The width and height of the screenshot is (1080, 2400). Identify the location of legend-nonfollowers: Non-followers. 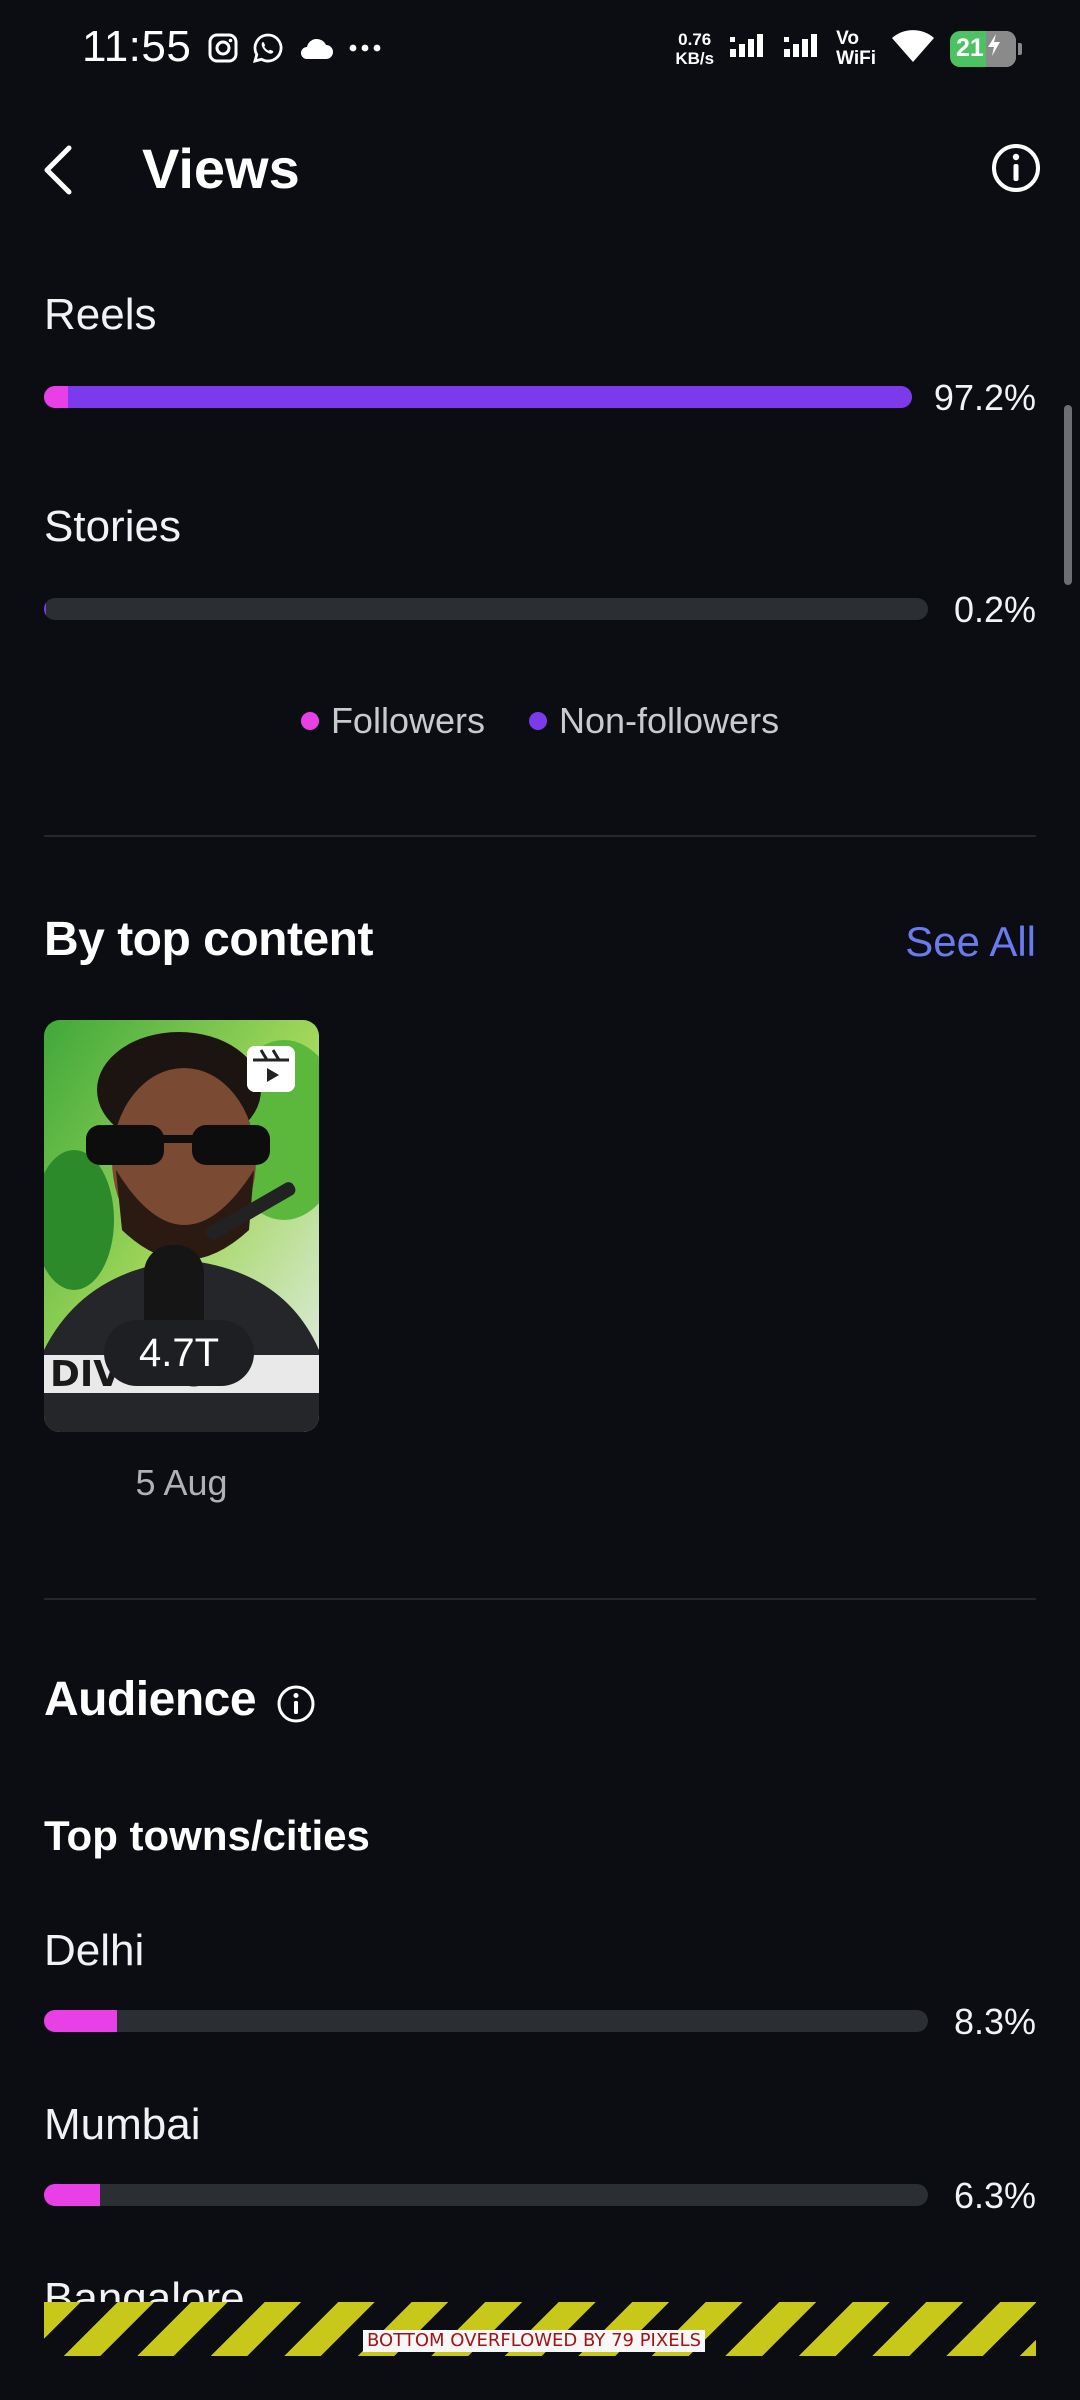
(654, 721).